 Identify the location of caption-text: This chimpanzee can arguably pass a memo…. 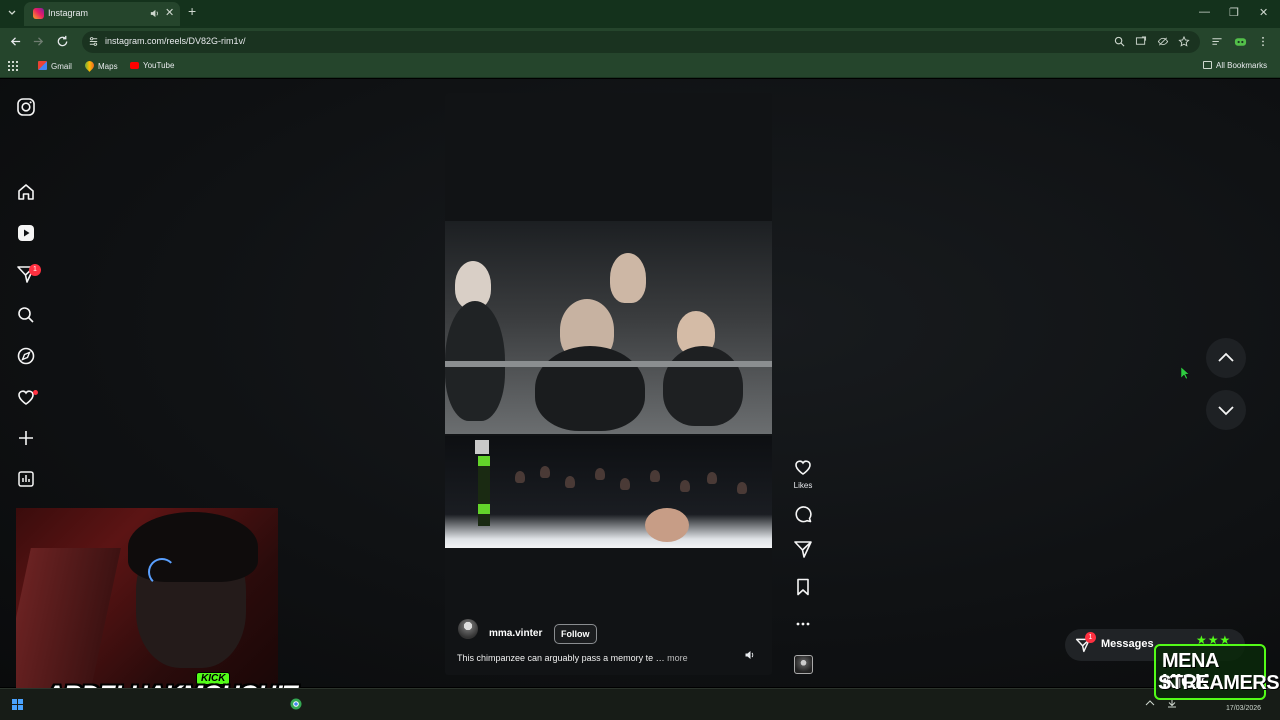
(555, 658).